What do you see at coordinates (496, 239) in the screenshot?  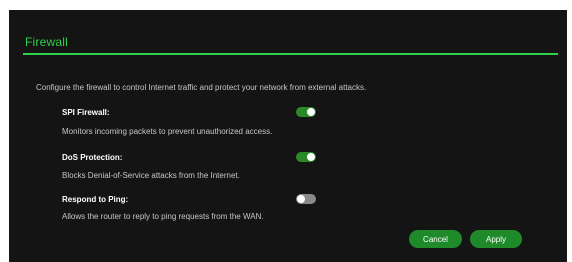 I see `apply-button: Apply` at bounding box center [496, 239].